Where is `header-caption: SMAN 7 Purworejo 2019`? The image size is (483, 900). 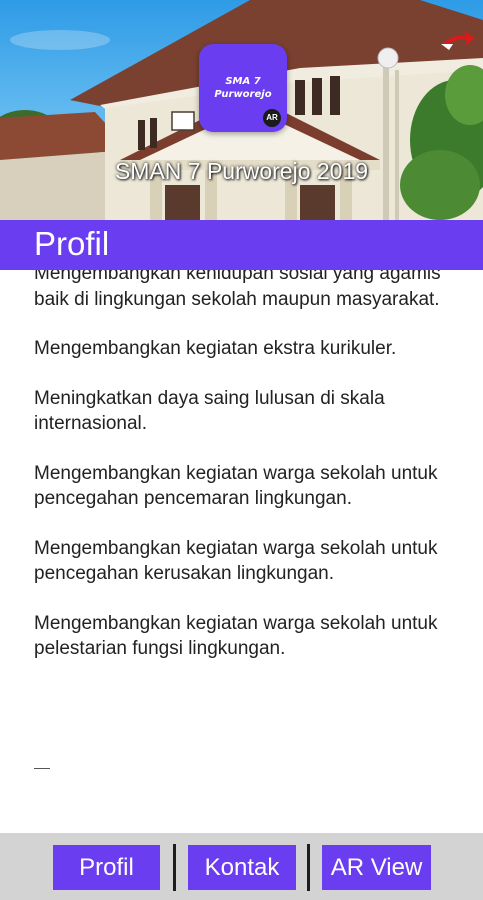 header-caption: SMAN 7 Purworejo 2019 is located at coordinates (241, 171).